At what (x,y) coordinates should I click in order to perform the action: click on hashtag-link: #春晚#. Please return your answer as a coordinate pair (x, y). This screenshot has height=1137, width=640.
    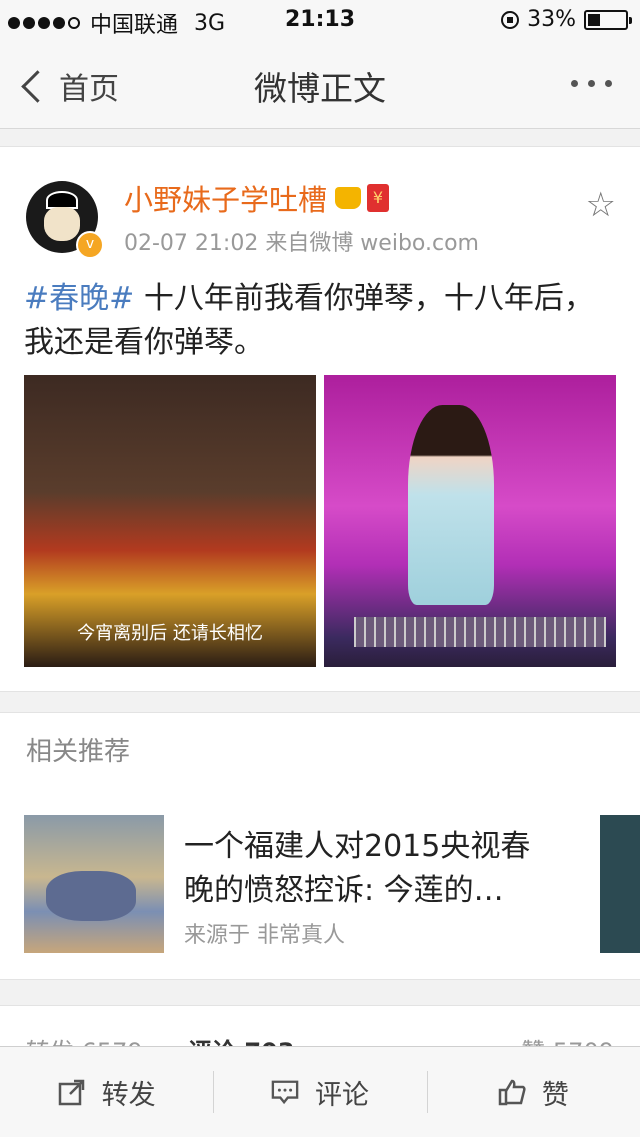
    Looking at the image, I should click on (79, 298).